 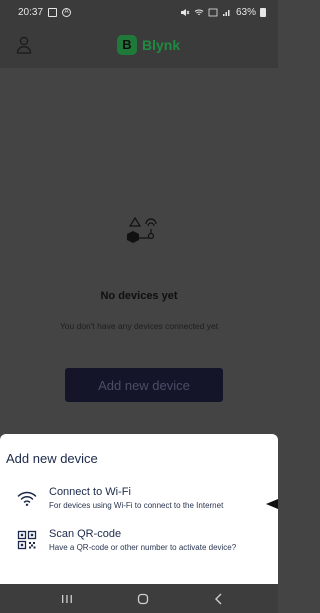 What do you see at coordinates (31, 12) in the screenshot?
I see `status-time: 20:37` at bounding box center [31, 12].